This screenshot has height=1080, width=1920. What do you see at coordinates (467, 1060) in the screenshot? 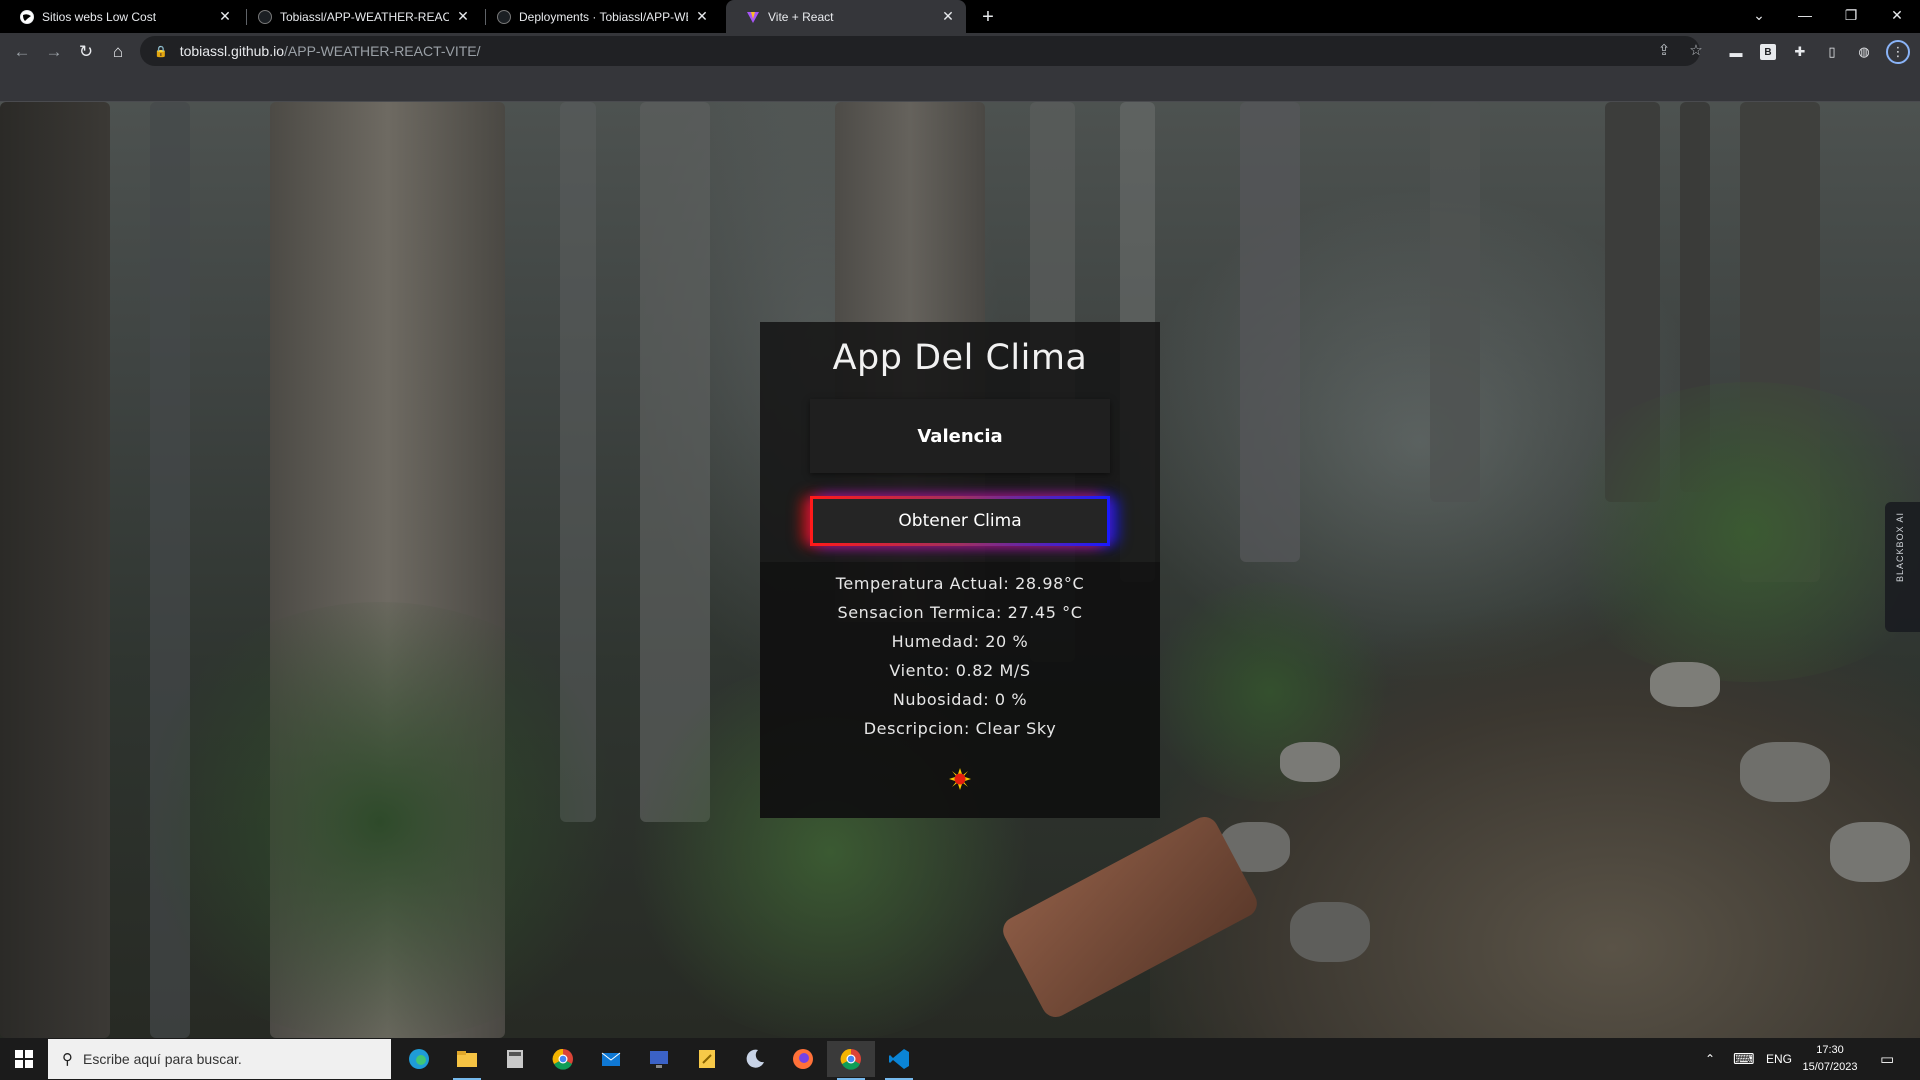
I see `file-explorer-icon` at bounding box center [467, 1060].